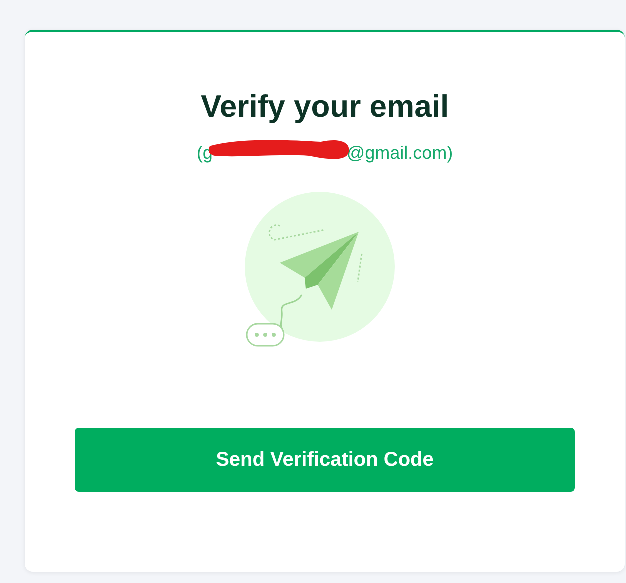 The image size is (626, 583). I want to click on send-verification-code-button: Send Verification Code, so click(325, 460).